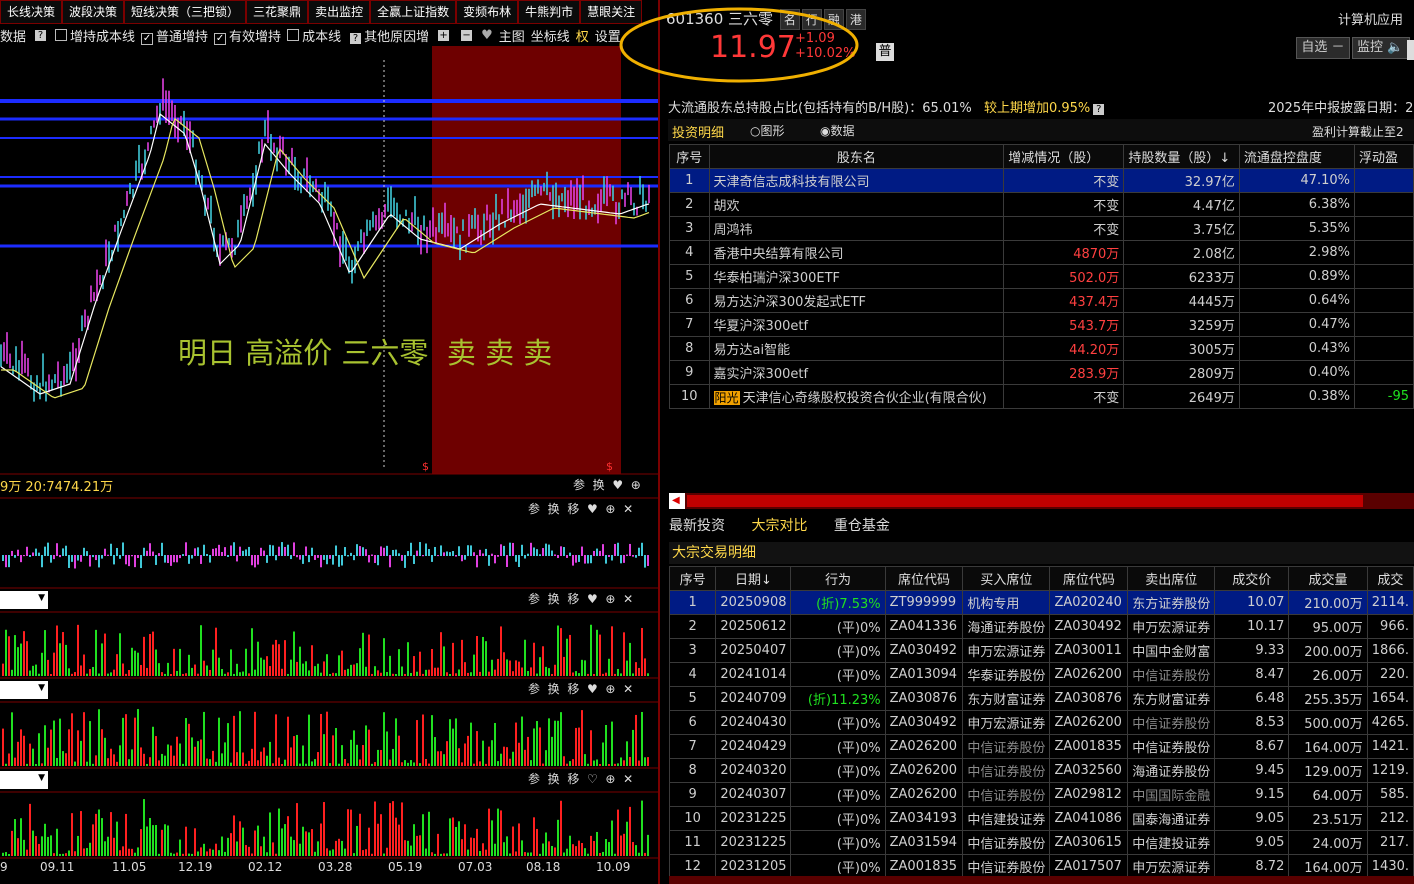 This screenshot has height=884, width=1414. What do you see at coordinates (185, 12) in the screenshot?
I see `strategy-tab: 短线决策（三把锁）` at bounding box center [185, 12].